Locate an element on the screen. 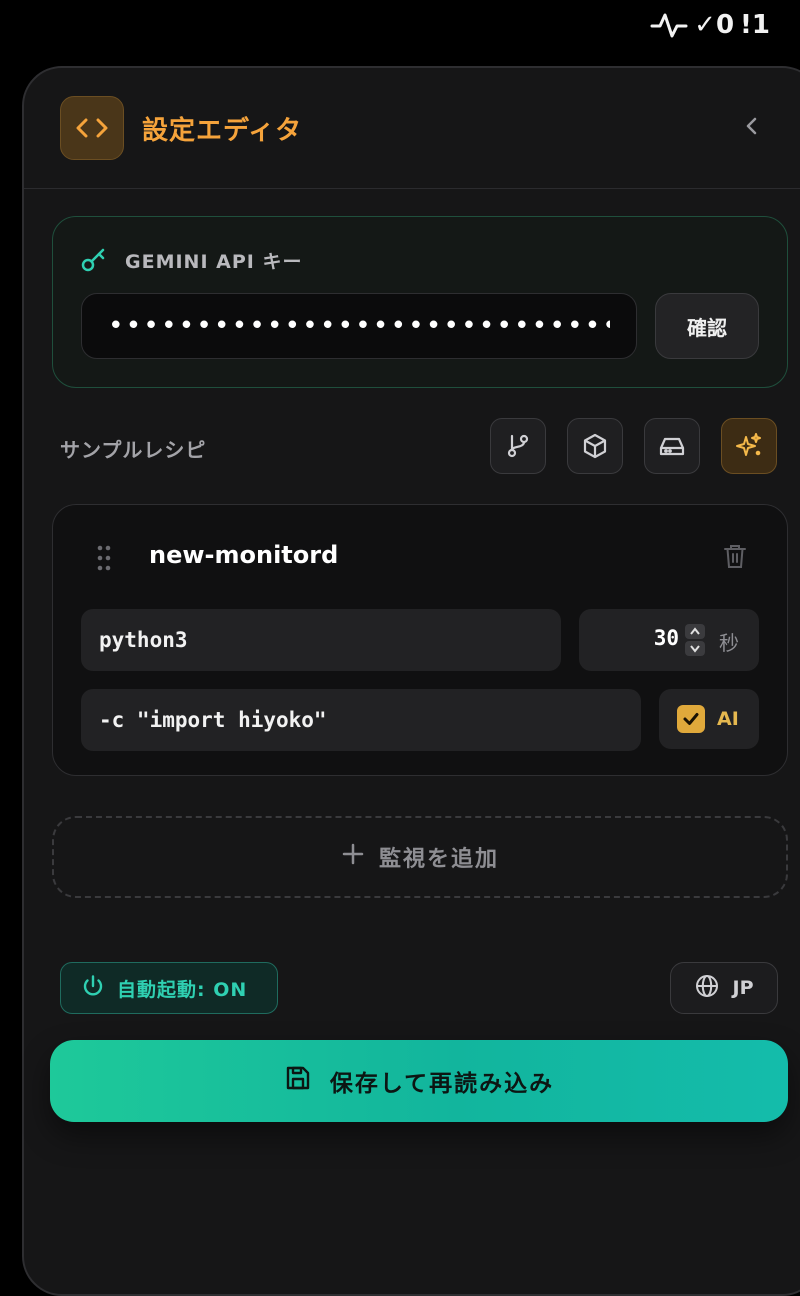 This screenshot has width=800, height=1296. power-icon is located at coordinates (93, 988).